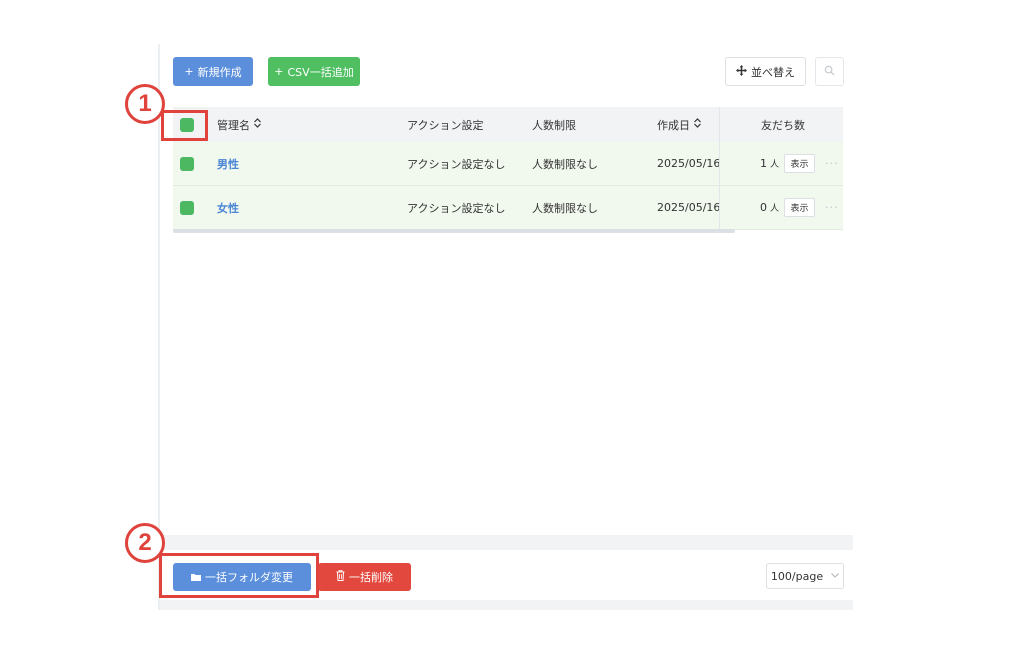  What do you see at coordinates (454, 231) in the screenshot?
I see `horizontal-scrollbar` at bounding box center [454, 231].